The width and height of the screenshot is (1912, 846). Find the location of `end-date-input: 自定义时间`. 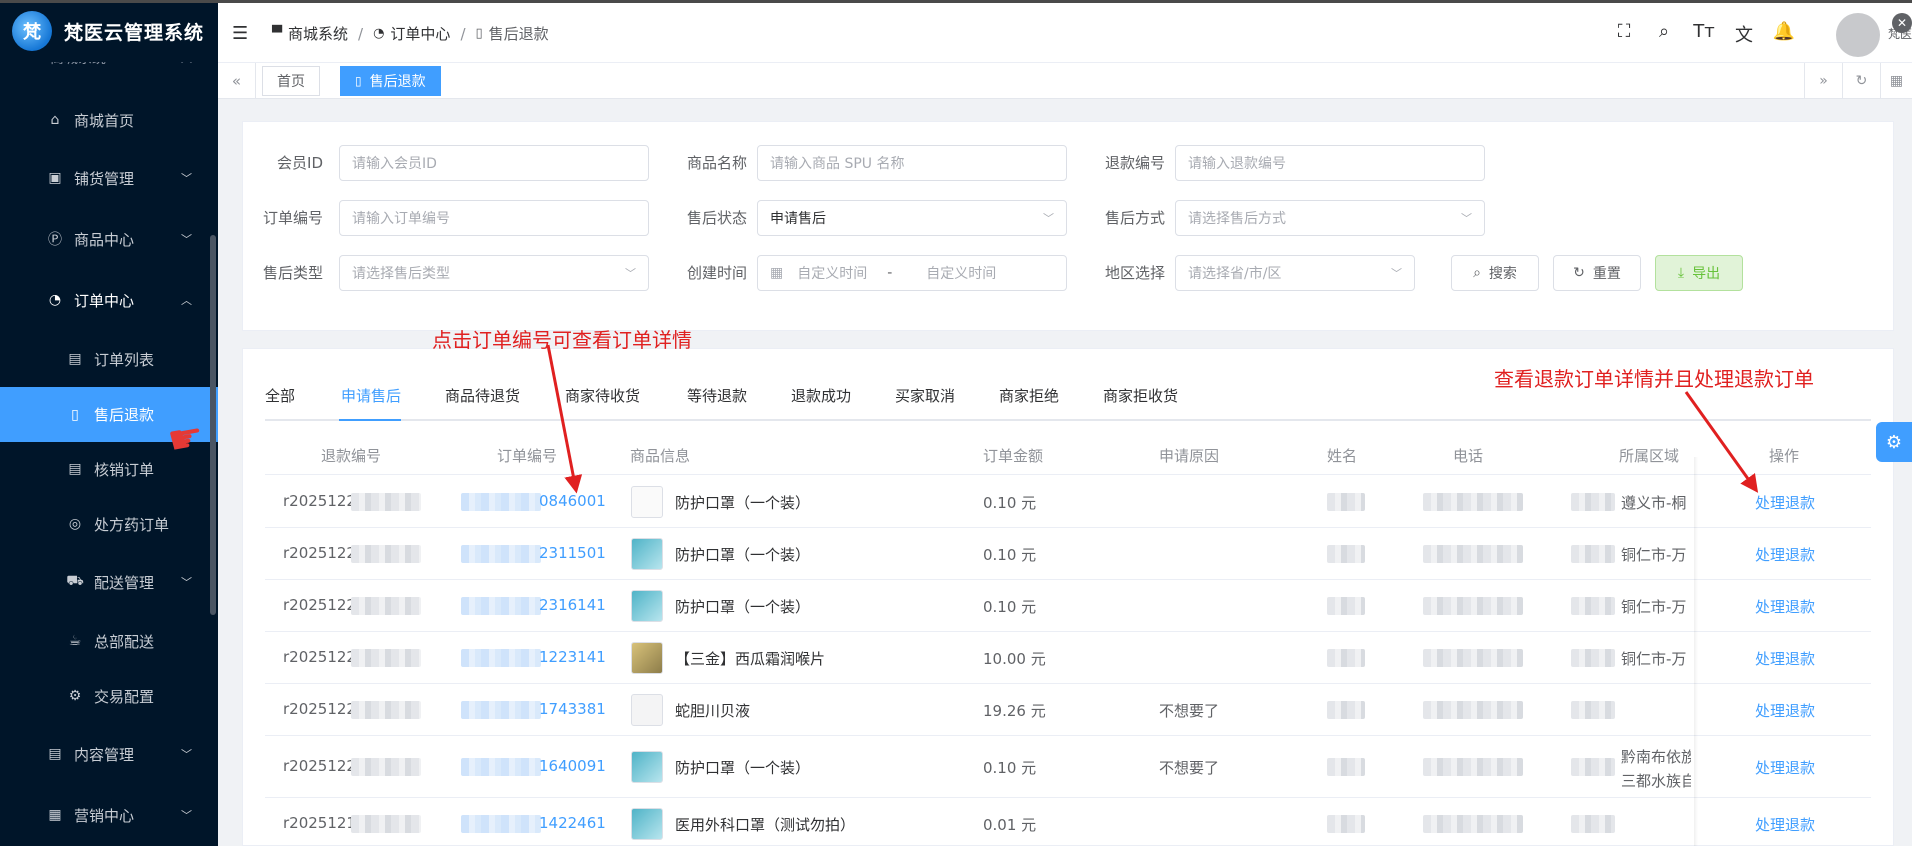

end-date-input: 自定义时间 is located at coordinates (961, 273).